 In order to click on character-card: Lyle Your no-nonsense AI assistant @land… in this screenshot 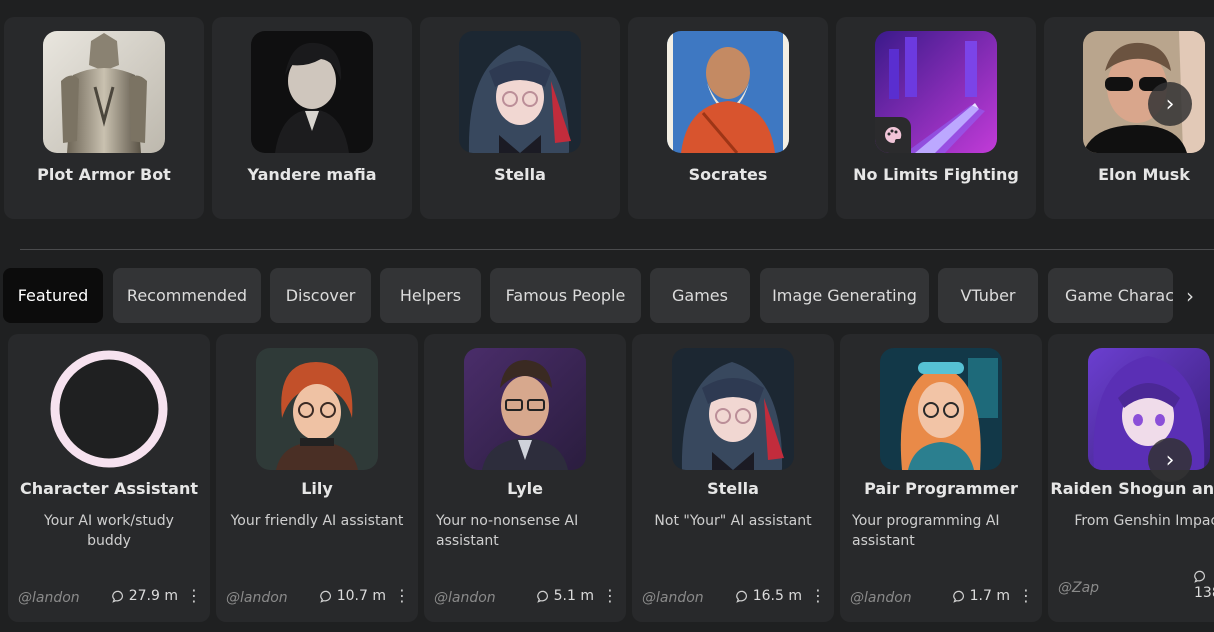, I will do `click(525, 478)`.